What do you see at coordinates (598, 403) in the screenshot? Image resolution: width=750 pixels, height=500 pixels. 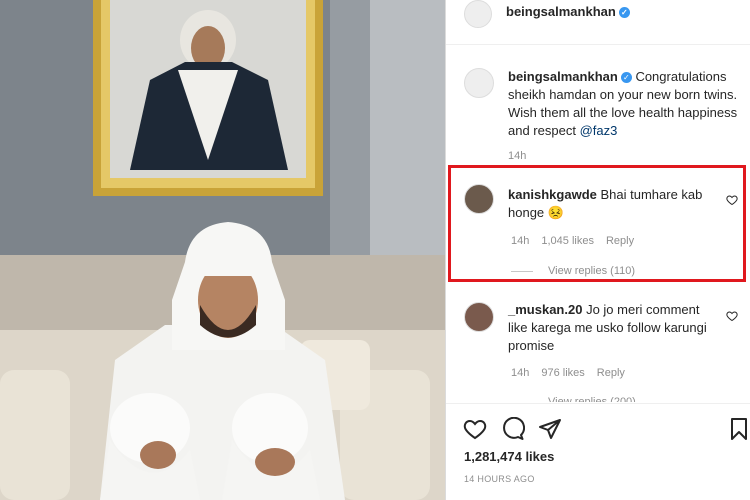 I see `actions-divider` at bounding box center [598, 403].